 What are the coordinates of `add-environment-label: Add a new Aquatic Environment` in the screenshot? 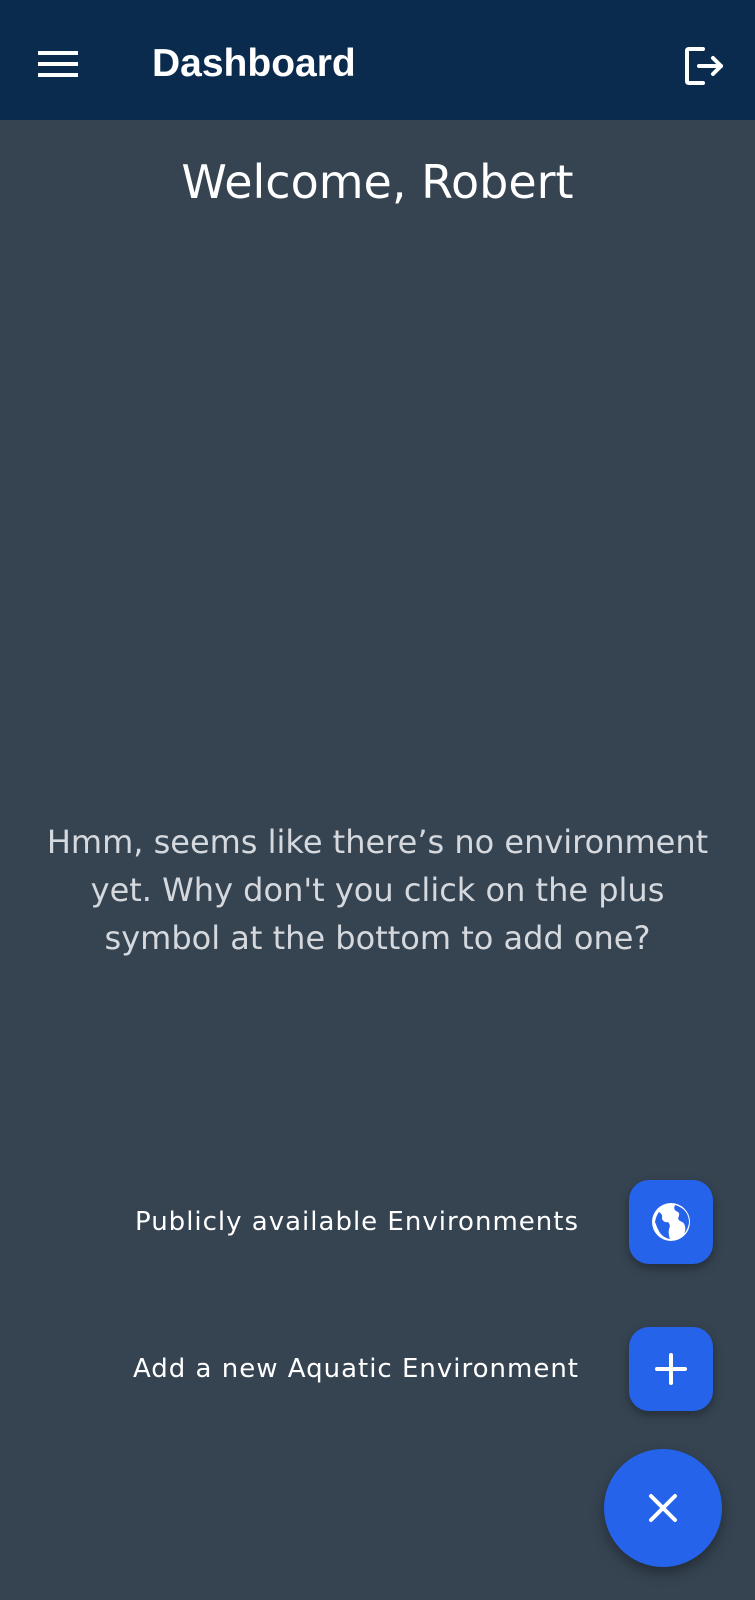 It's located at (356, 1369).